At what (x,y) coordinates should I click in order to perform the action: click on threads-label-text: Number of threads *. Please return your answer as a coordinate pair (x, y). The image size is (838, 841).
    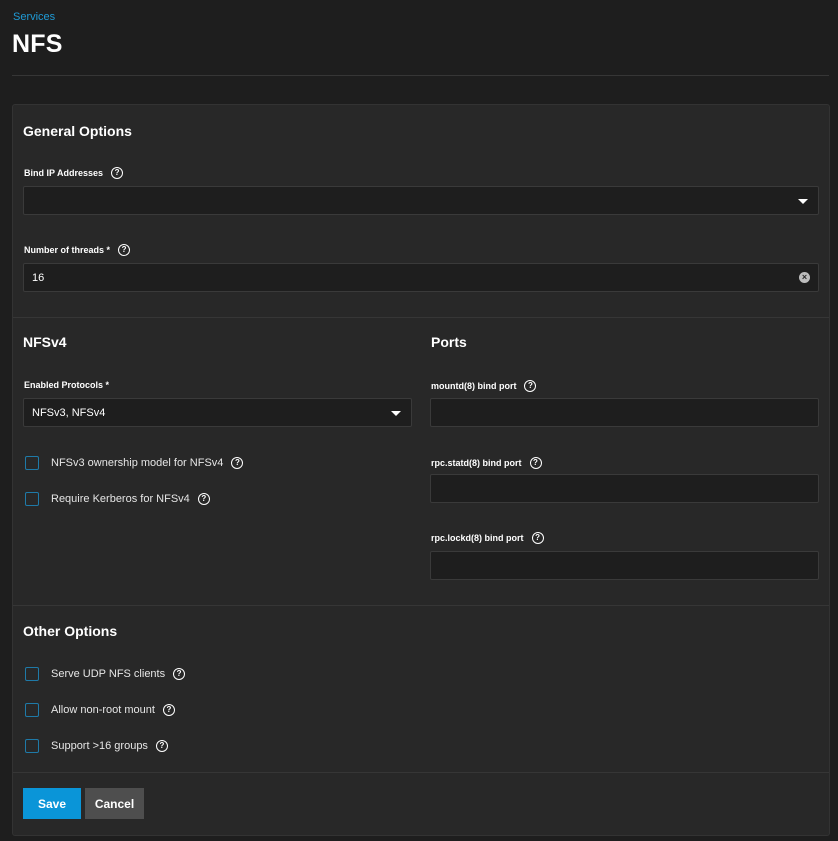
    Looking at the image, I should click on (67, 250).